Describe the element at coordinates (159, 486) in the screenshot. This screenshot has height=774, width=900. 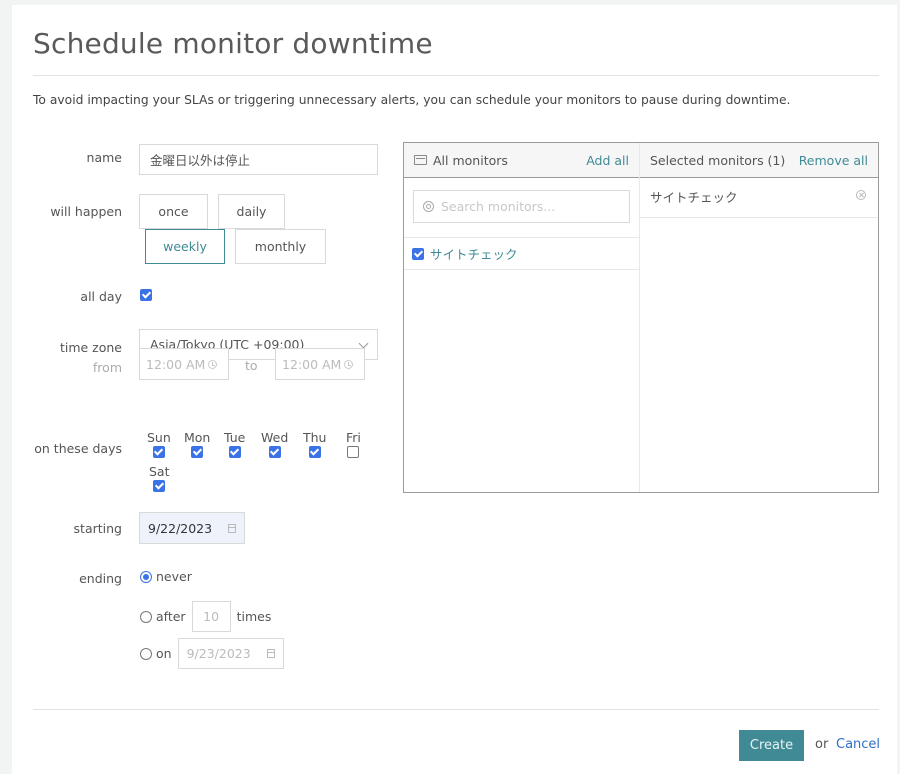
I see `day-sat-checkbox` at that location.